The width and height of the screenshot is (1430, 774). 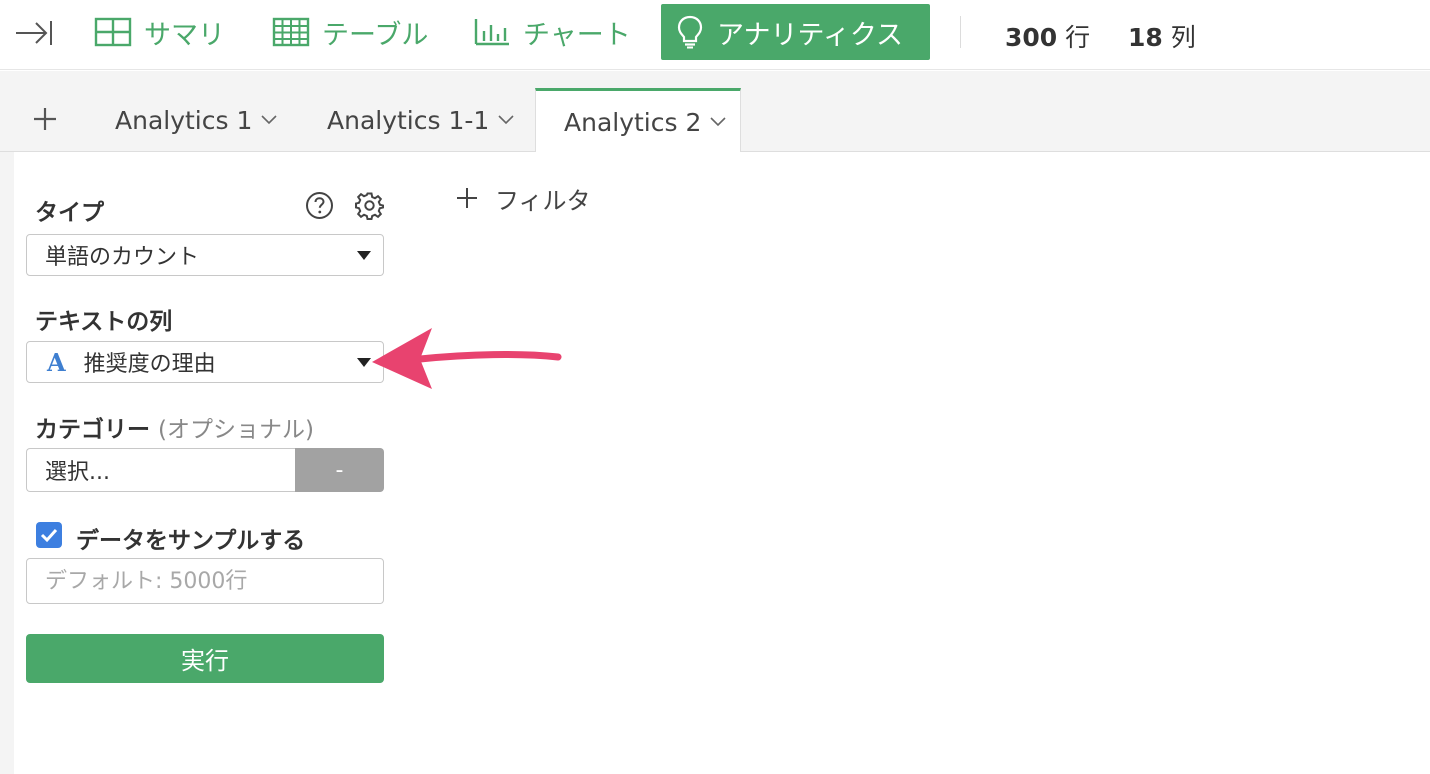 I want to click on table-label: テーブル, so click(x=375, y=35).